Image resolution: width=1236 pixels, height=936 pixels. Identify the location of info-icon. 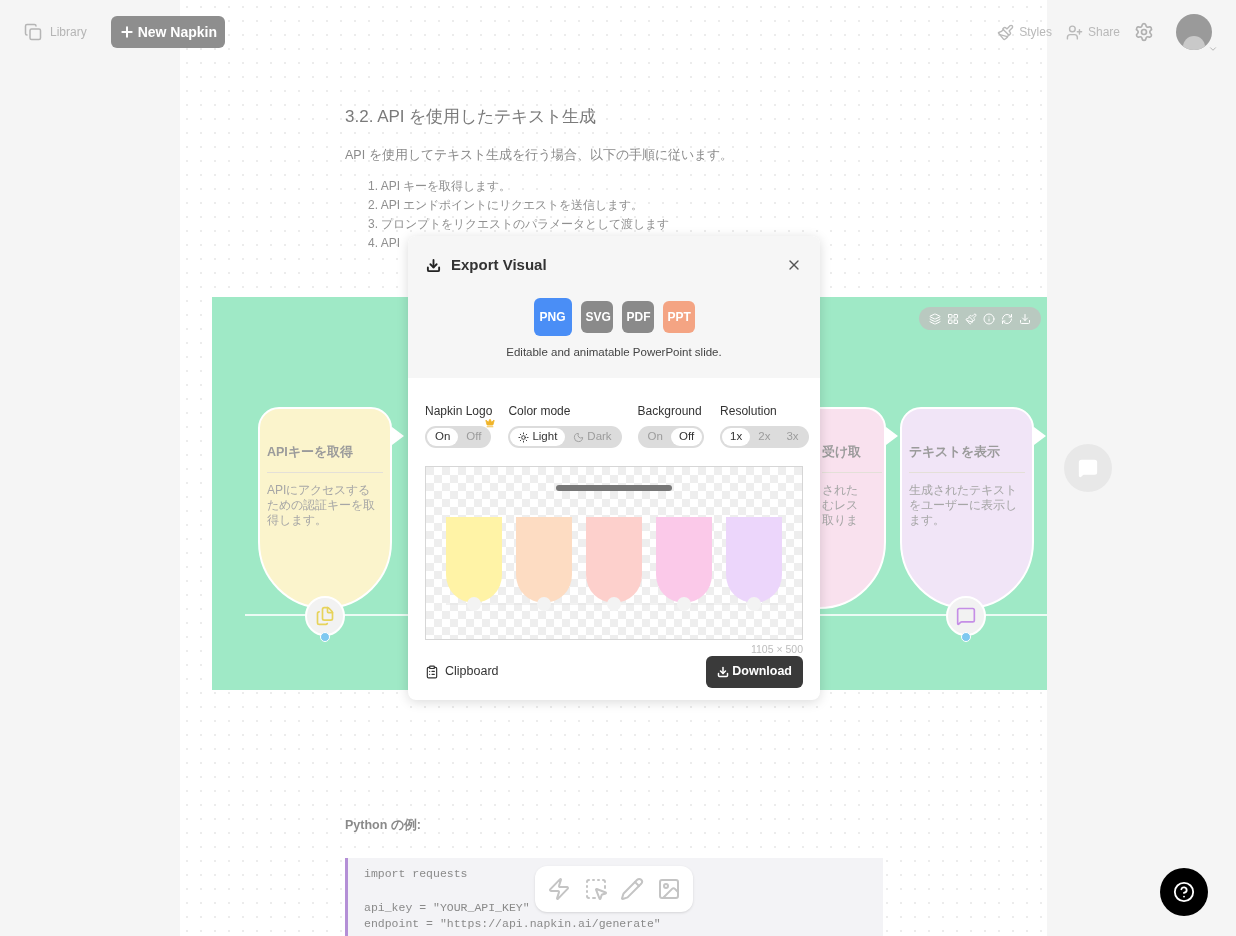
(989, 318).